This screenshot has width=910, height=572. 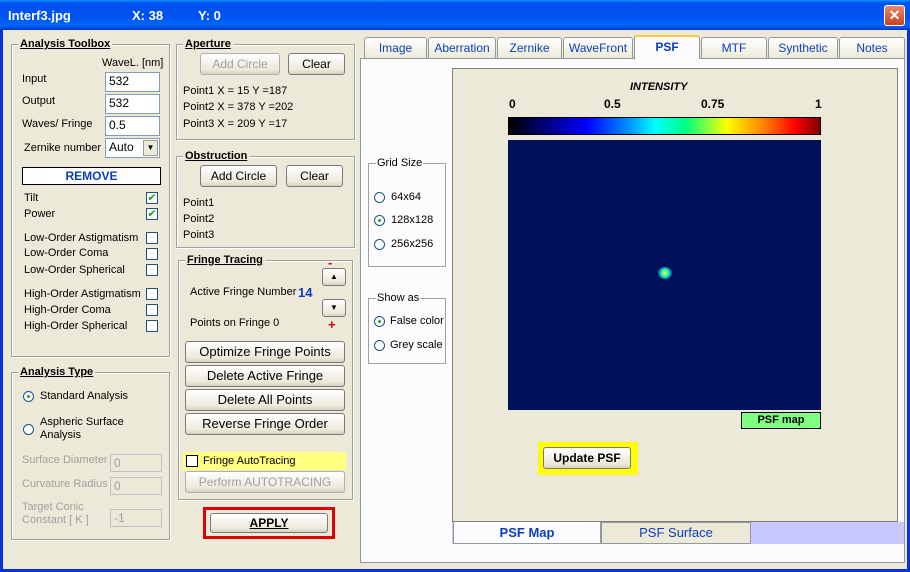 I want to click on analysis-type-title: Analysis Type, so click(x=57, y=372).